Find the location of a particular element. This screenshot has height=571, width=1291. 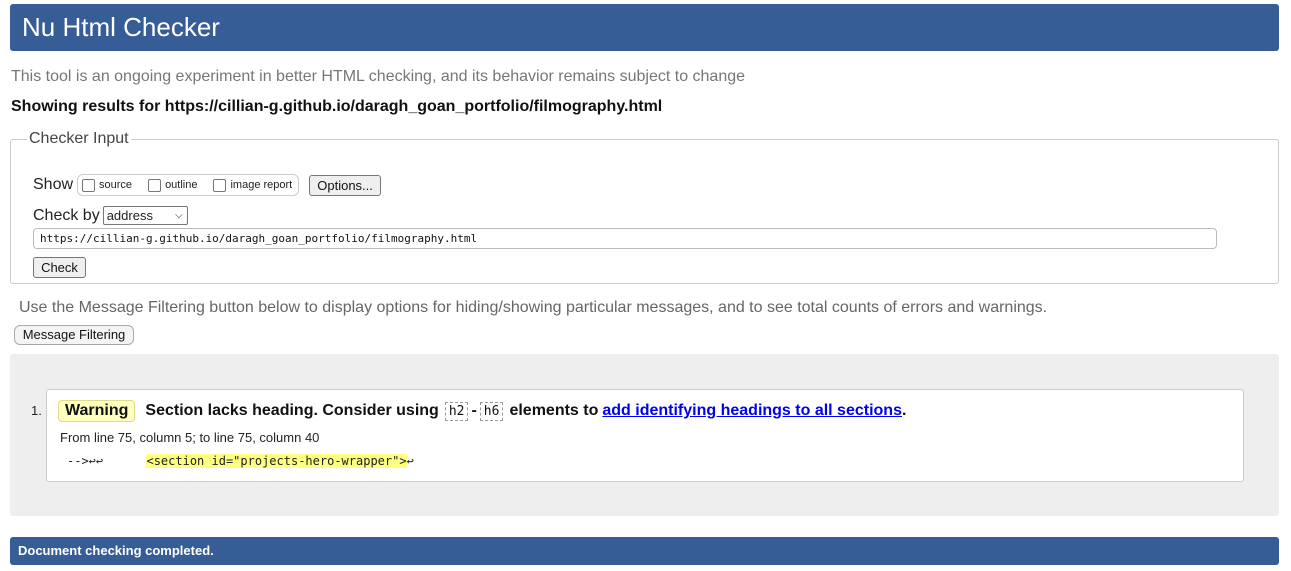

message-filtering-button: Message Filtering is located at coordinates (74, 335).